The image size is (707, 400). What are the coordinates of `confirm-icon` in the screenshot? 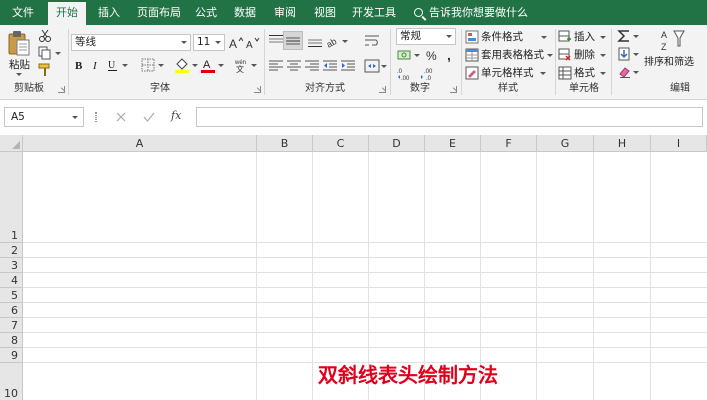 It's located at (149, 117).